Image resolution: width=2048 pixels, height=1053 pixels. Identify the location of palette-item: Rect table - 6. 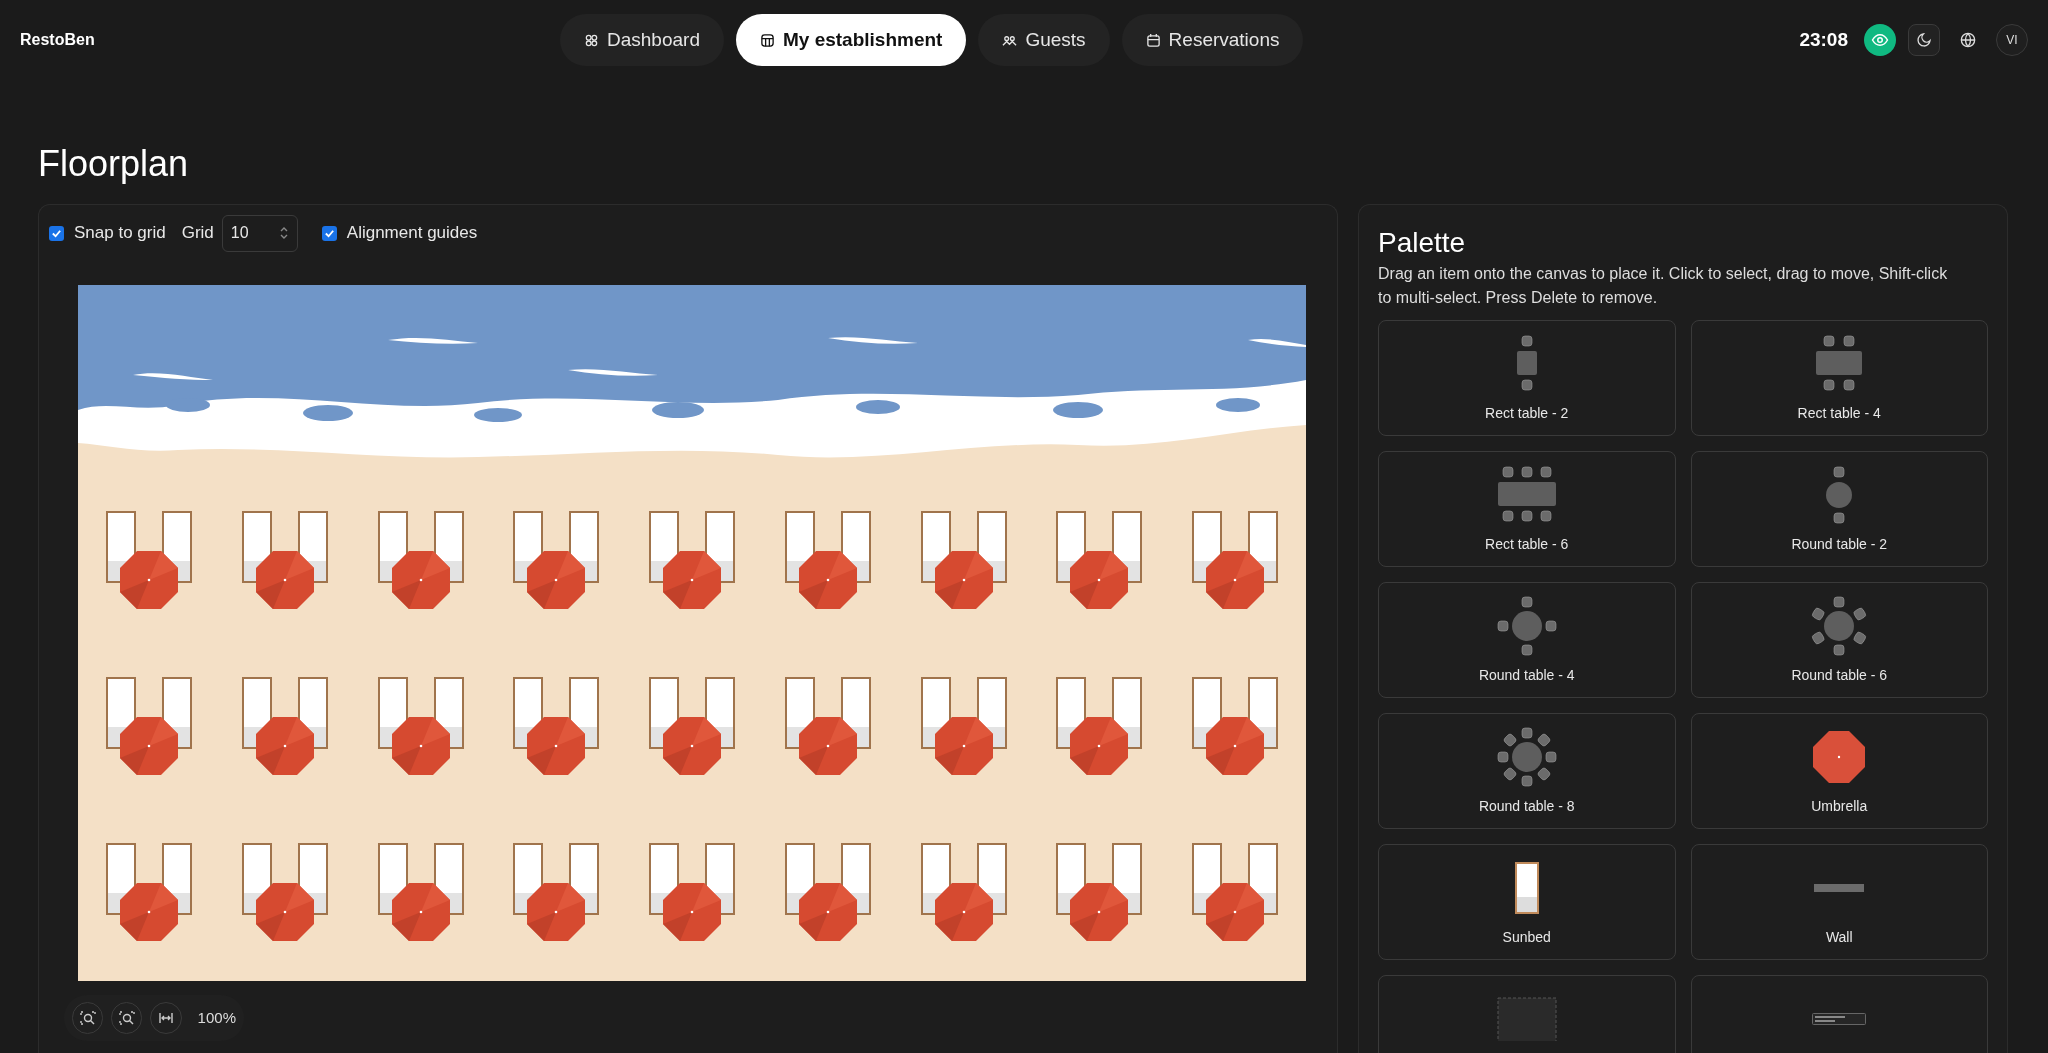
(1527, 509).